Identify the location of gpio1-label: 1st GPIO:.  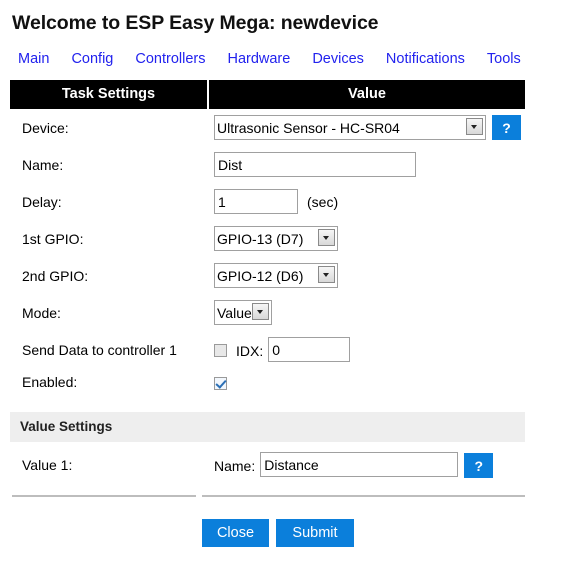
(53, 238).